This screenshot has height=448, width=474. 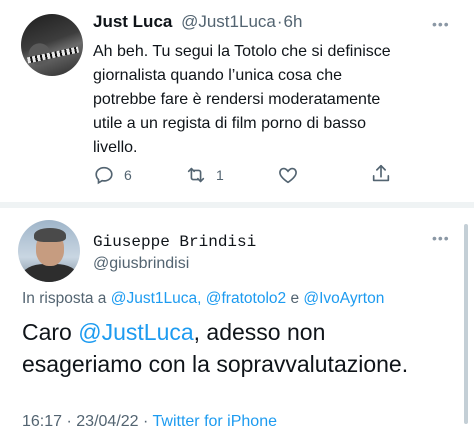 I want to click on author-name: Giuseppe Brindisi, so click(x=174, y=242).